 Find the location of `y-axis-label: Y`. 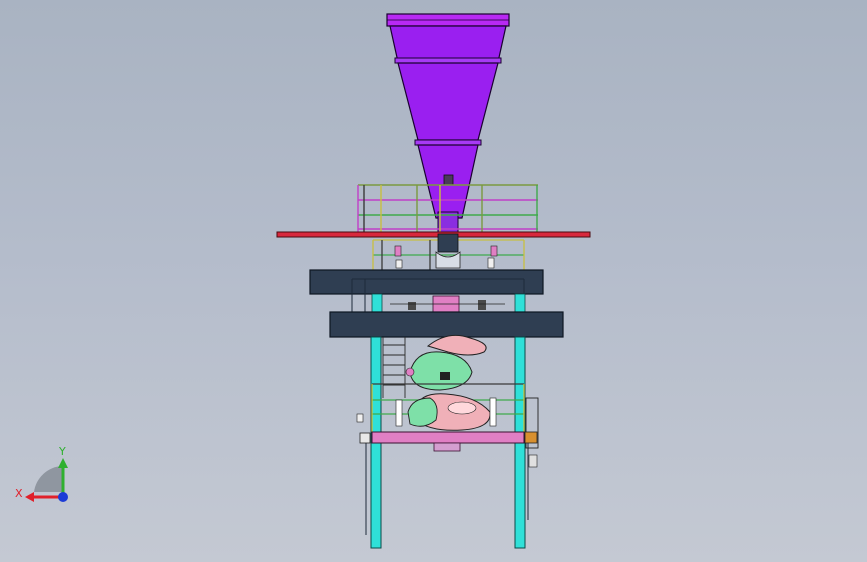

y-axis-label: Y is located at coordinates (62, 451).